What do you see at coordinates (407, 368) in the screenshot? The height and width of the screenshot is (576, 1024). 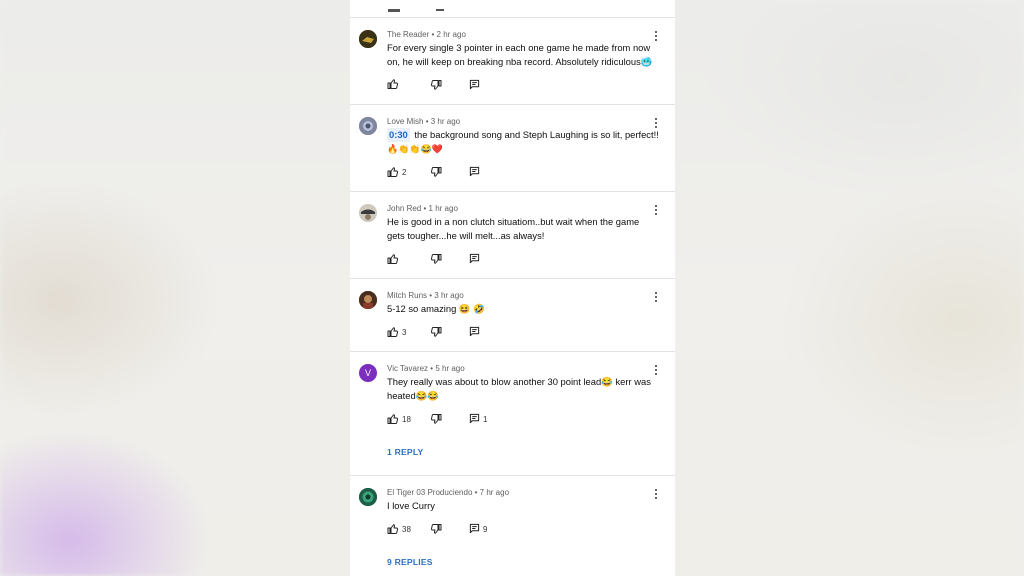 I see `author-name: Vic Tavarez` at bounding box center [407, 368].